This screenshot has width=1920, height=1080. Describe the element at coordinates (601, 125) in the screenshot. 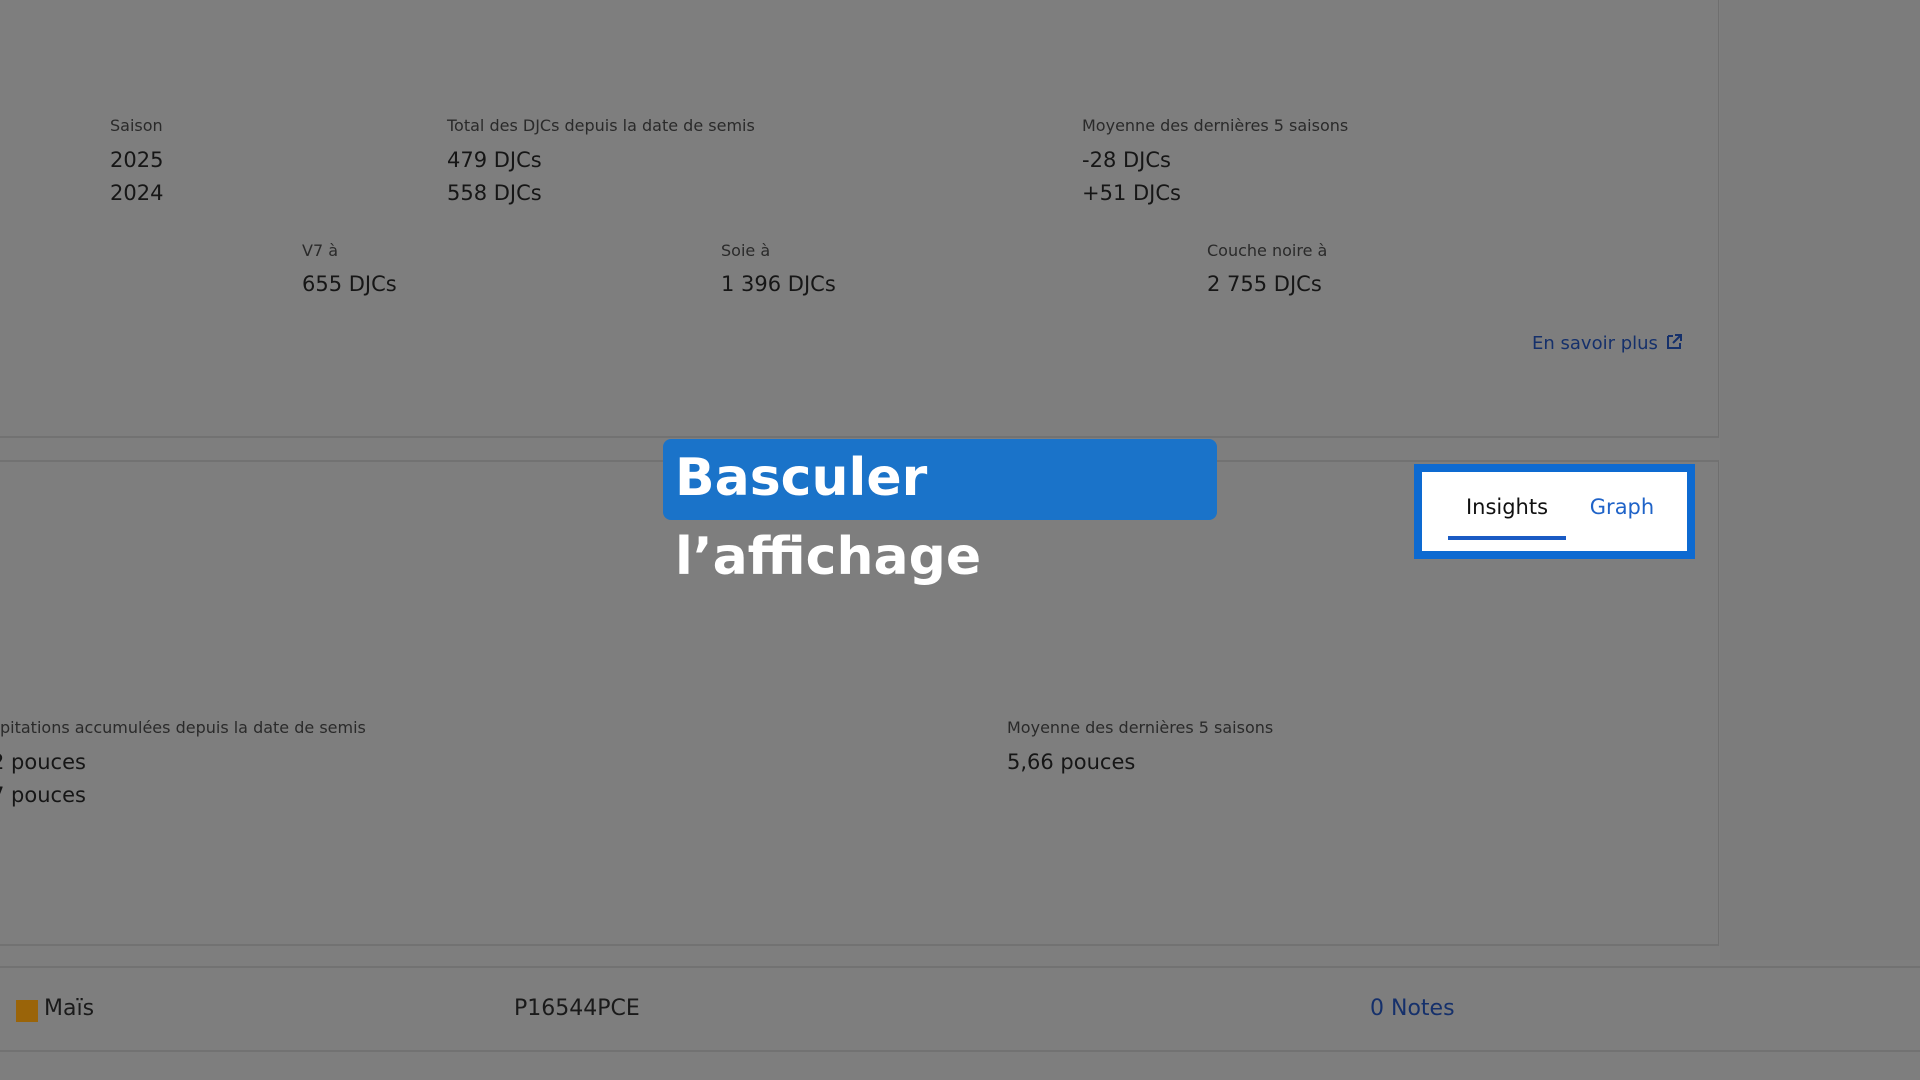

I see `total-gdd-header: Total des DJCs depuis la date de semis` at that location.